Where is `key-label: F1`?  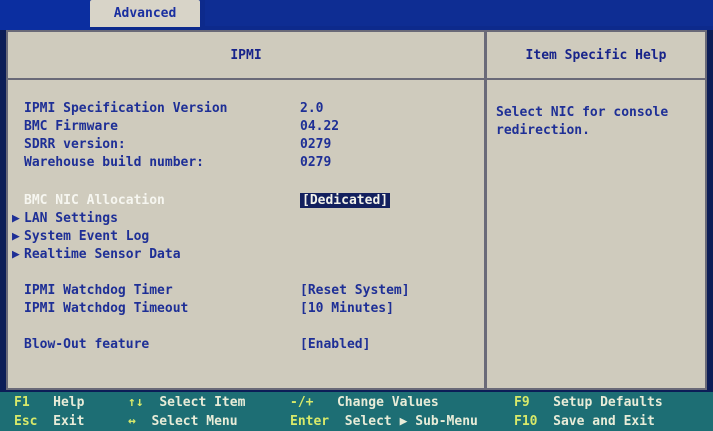 key-label: F1 is located at coordinates (22, 402).